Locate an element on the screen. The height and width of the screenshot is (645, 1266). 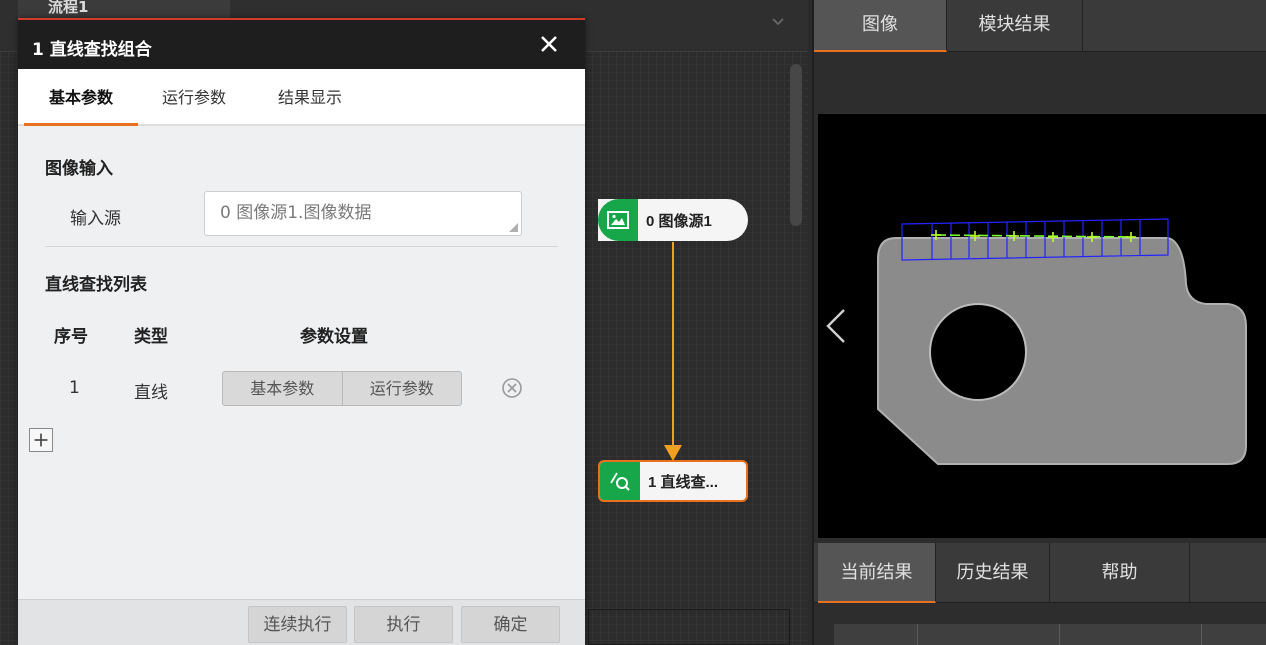
result-table-header is located at coordinates (1050, 634).